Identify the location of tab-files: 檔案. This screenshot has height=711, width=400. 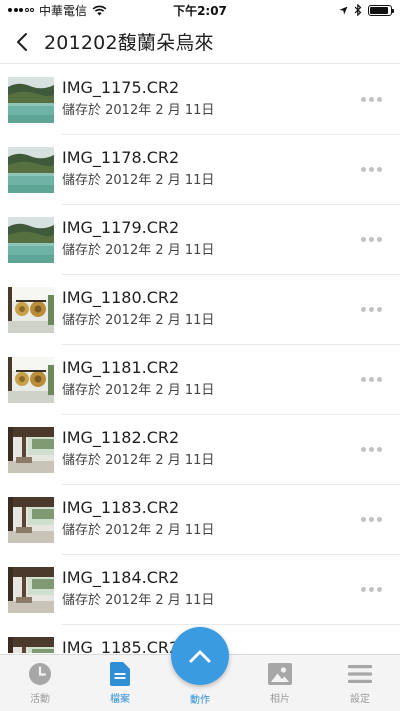
(120, 683).